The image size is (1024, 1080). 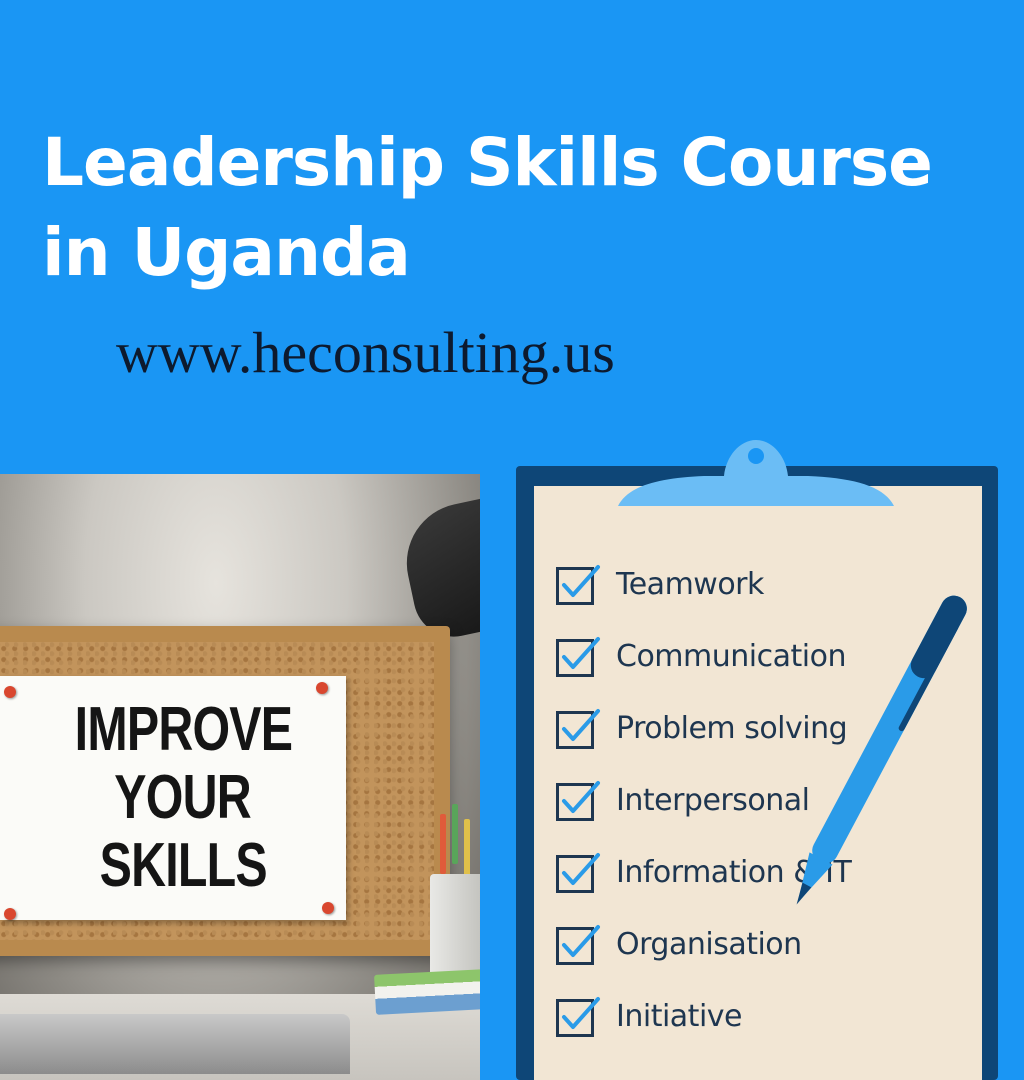 I want to click on title-line-2: in Uganda, so click(x=226, y=252).